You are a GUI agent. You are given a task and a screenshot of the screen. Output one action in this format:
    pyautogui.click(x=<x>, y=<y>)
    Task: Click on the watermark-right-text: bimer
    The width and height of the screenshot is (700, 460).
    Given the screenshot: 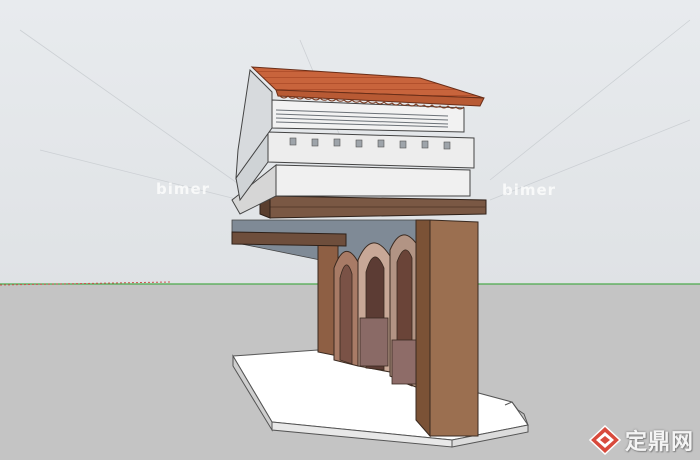 What is the action you would take?
    pyautogui.click(x=529, y=190)
    